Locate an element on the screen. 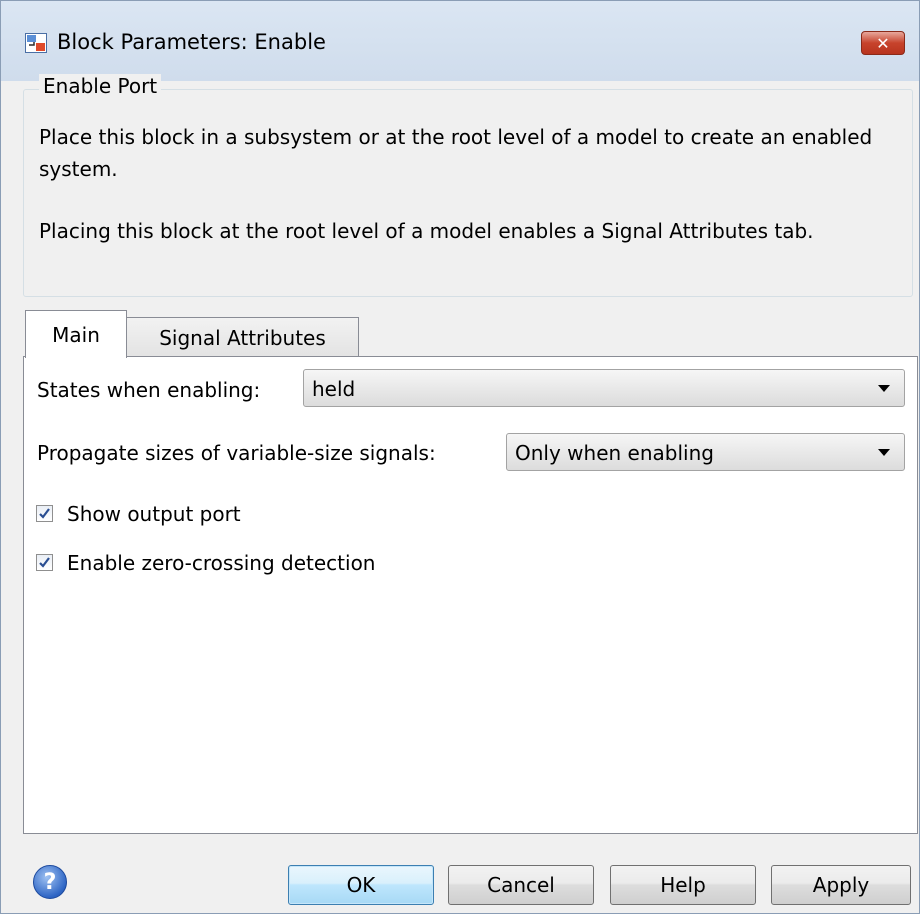 This screenshot has width=920, height=914. tab-signal-attributes: Signal Attributes is located at coordinates (243, 337).